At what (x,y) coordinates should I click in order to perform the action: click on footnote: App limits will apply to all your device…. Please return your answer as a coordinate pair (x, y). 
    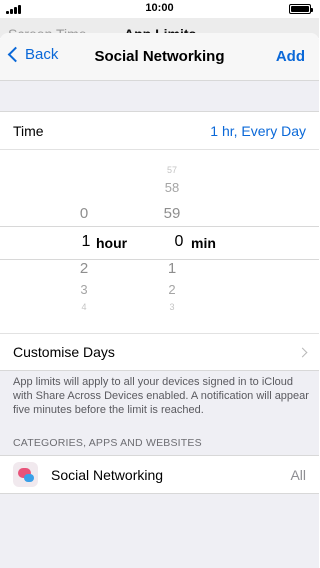
    Looking at the image, I should click on (161, 396).